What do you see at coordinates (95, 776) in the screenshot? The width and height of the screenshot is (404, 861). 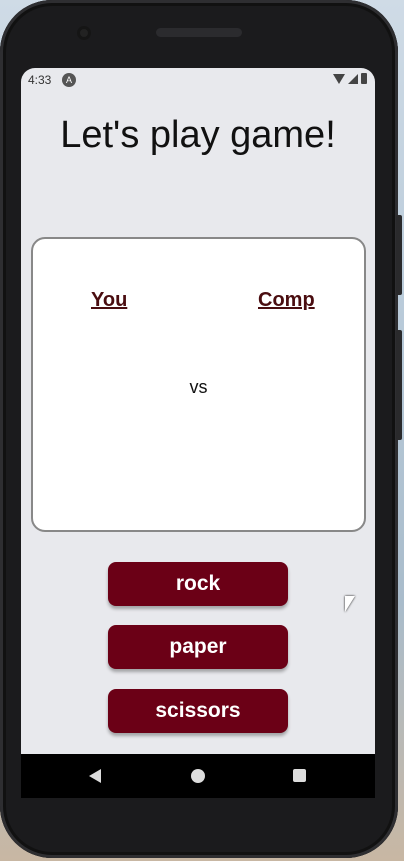 I see `back-icon` at bounding box center [95, 776].